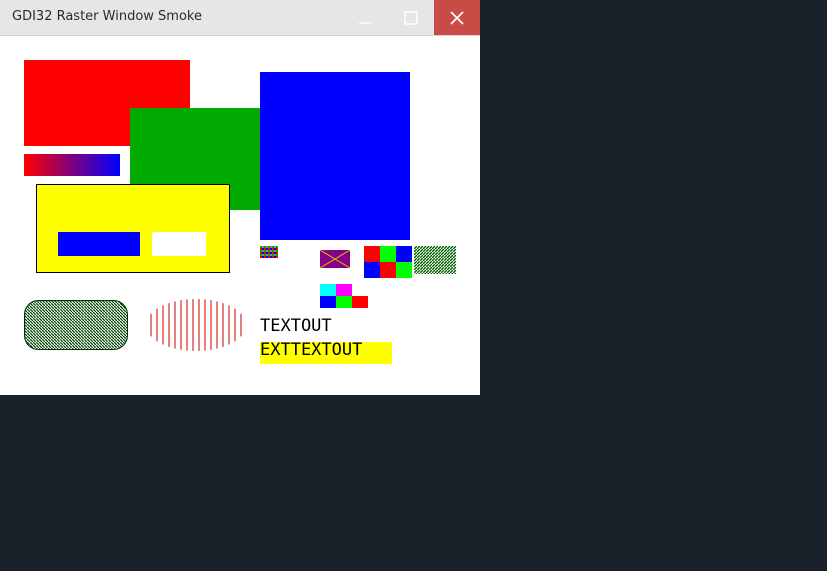 This screenshot has height=571, width=827. What do you see at coordinates (269, 252) in the screenshot?
I see `checker-pattern` at bounding box center [269, 252].